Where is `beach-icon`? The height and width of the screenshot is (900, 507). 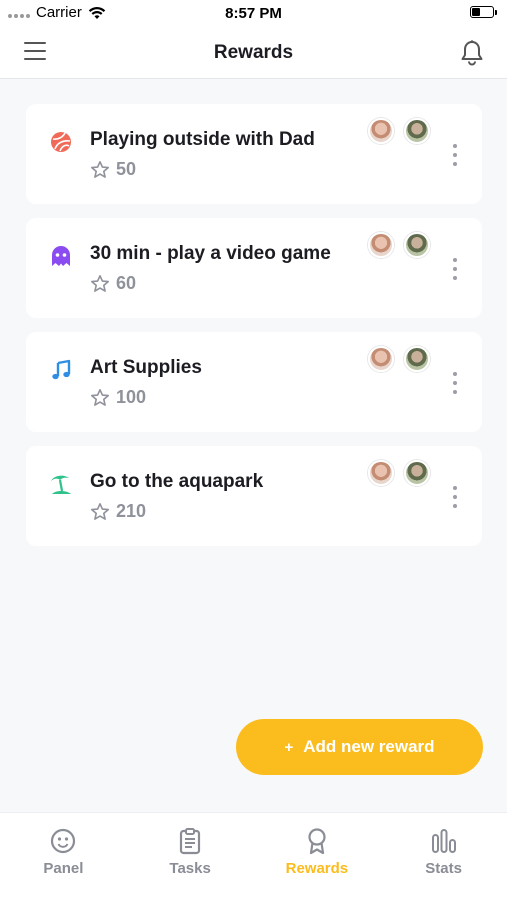
beach-icon is located at coordinates (61, 484).